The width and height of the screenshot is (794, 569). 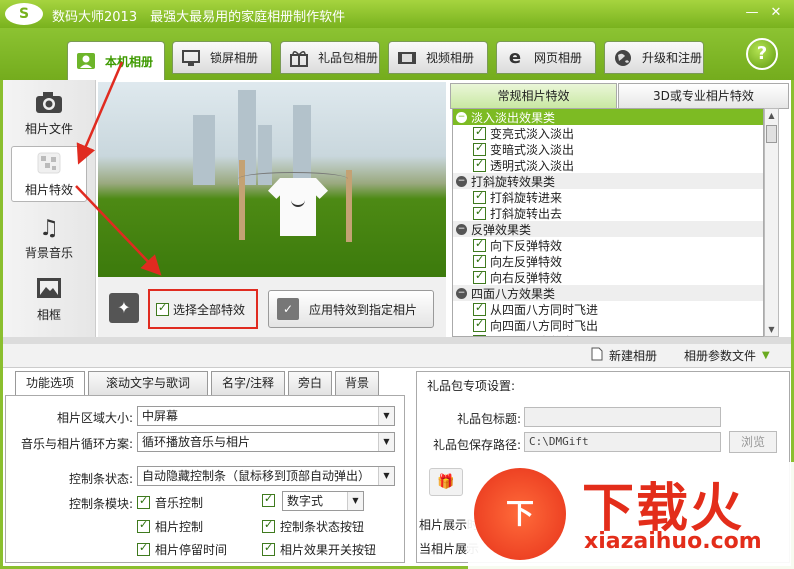 I want to click on loop-scheme-label: 音乐与相片循环方案:, so click(x=76, y=444).